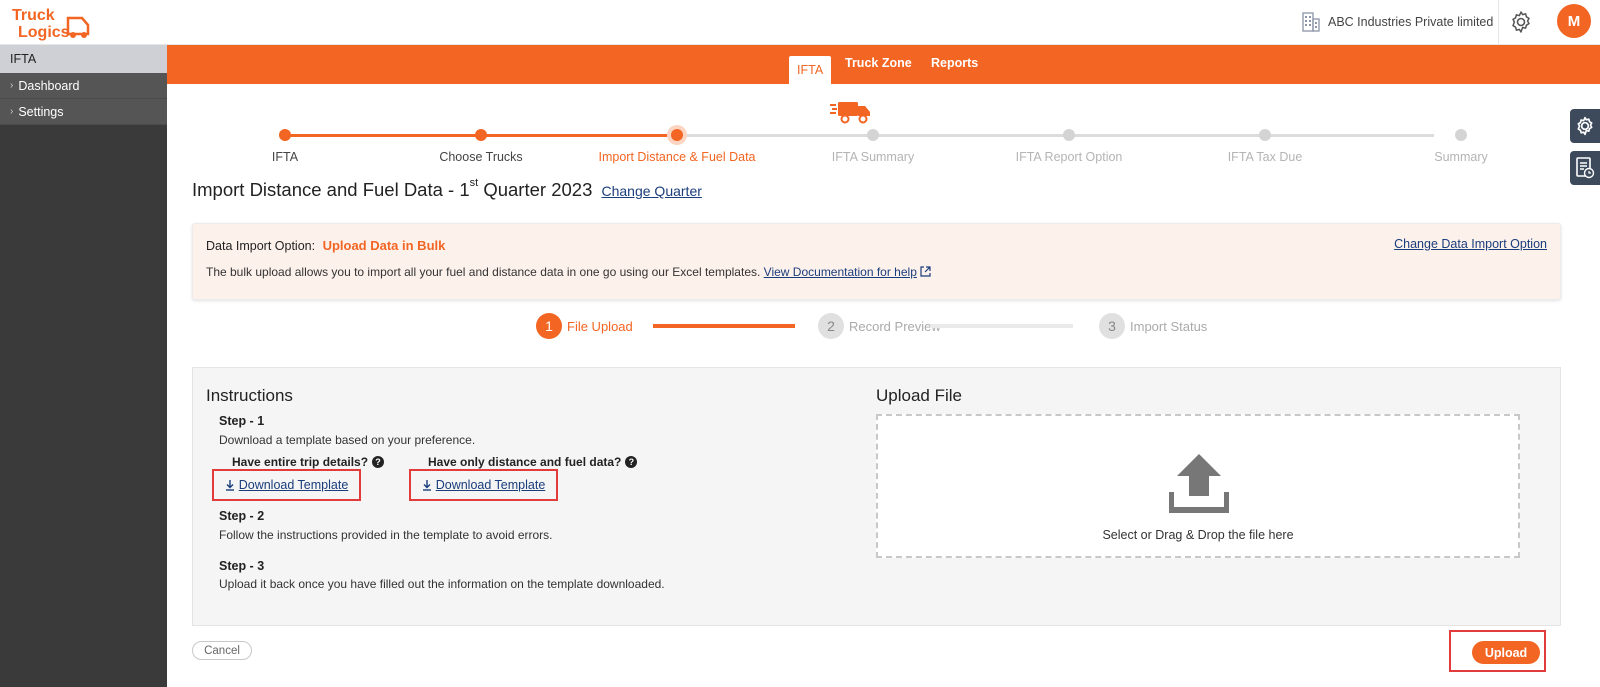 The image size is (1600, 687). What do you see at coordinates (242, 566) in the screenshot?
I see `step3-heading: Step - 3` at bounding box center [242, 566].